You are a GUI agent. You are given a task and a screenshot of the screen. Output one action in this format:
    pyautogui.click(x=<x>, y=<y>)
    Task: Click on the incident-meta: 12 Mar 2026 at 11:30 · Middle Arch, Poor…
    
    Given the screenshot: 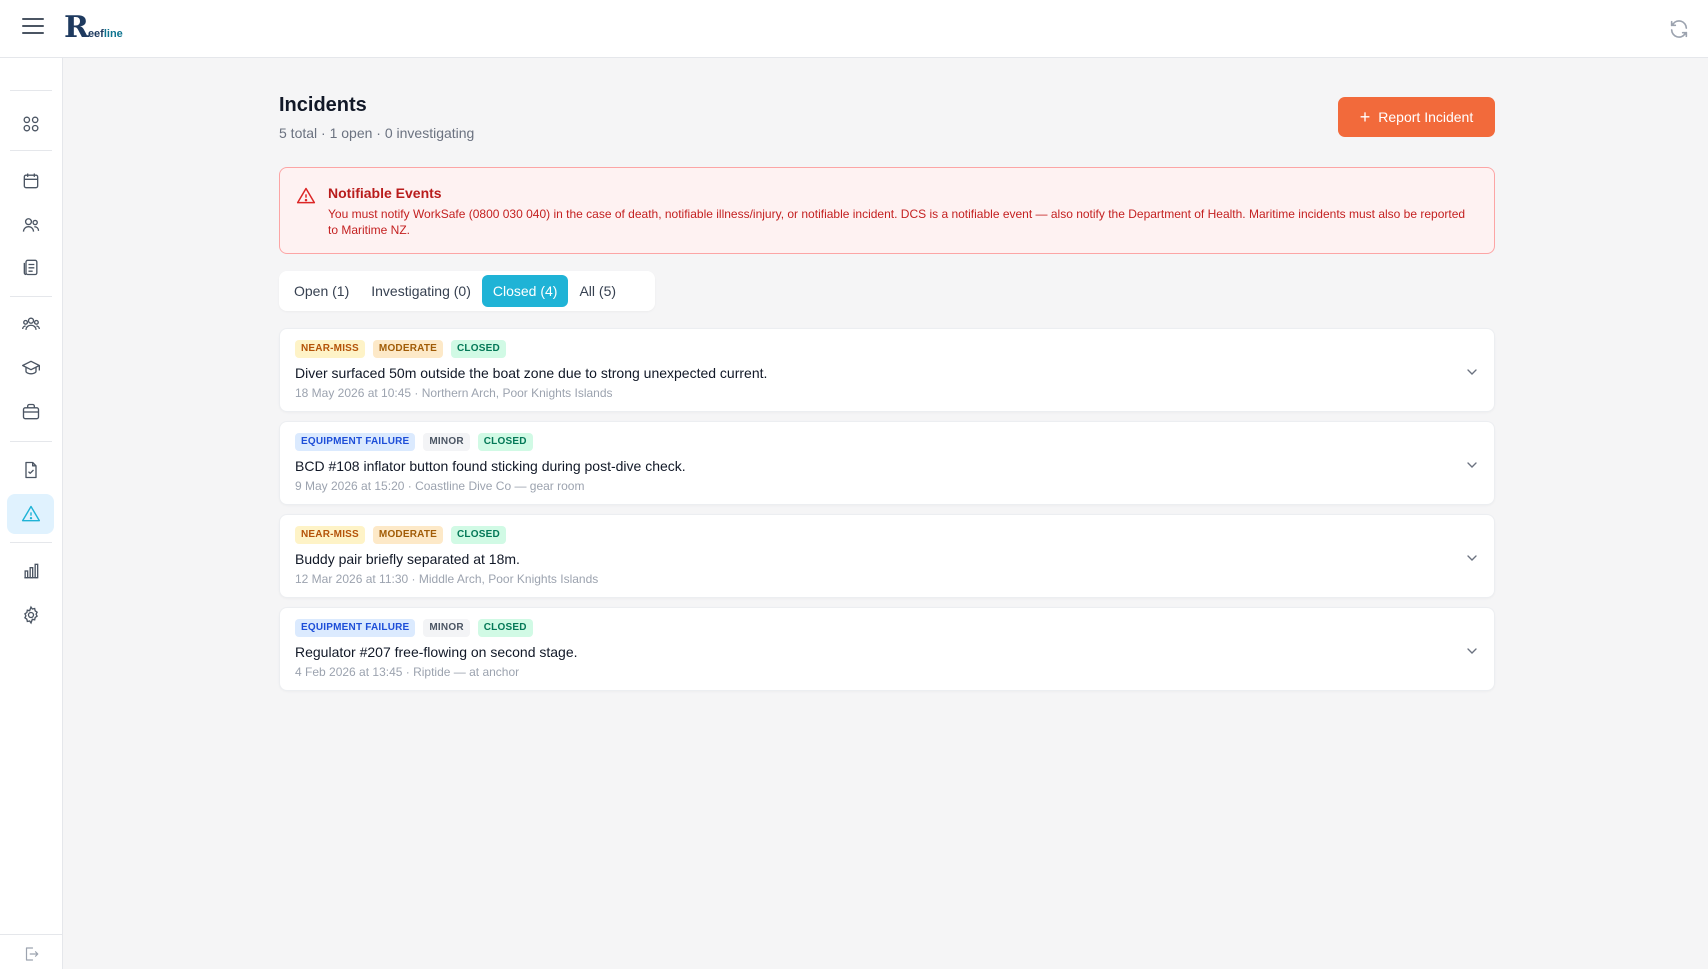 What is the action you would take?
    pyautogui.click(x=447, y=579)
    